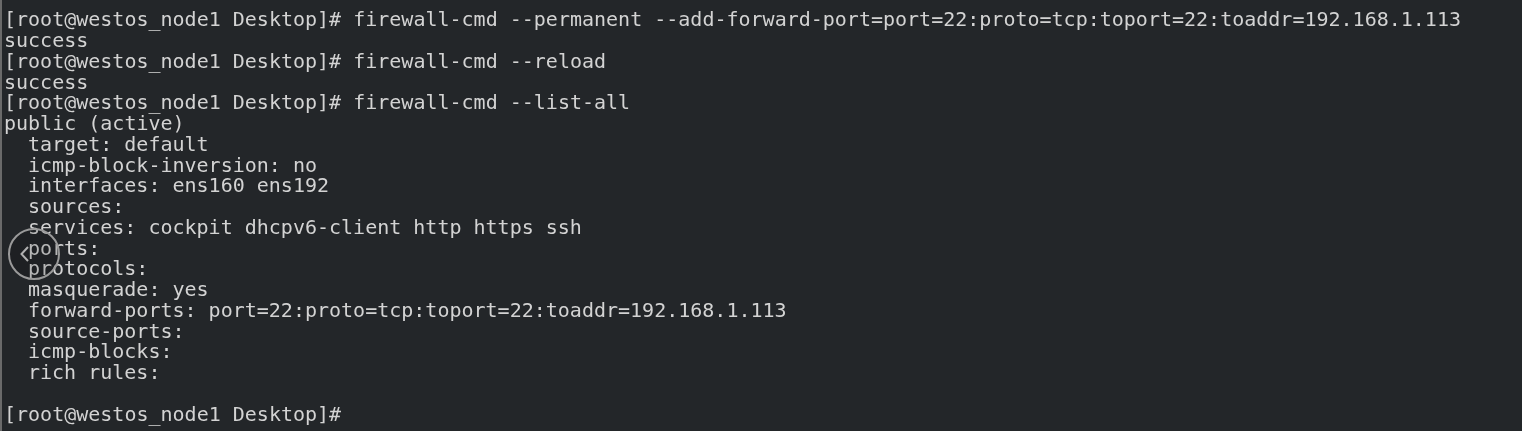 The height and width of the screenshot is (431, 1522). I want to click on terminal-line: [root@westos_node1 Desktop]# firewall-cmd --reload, so click(305, 60).